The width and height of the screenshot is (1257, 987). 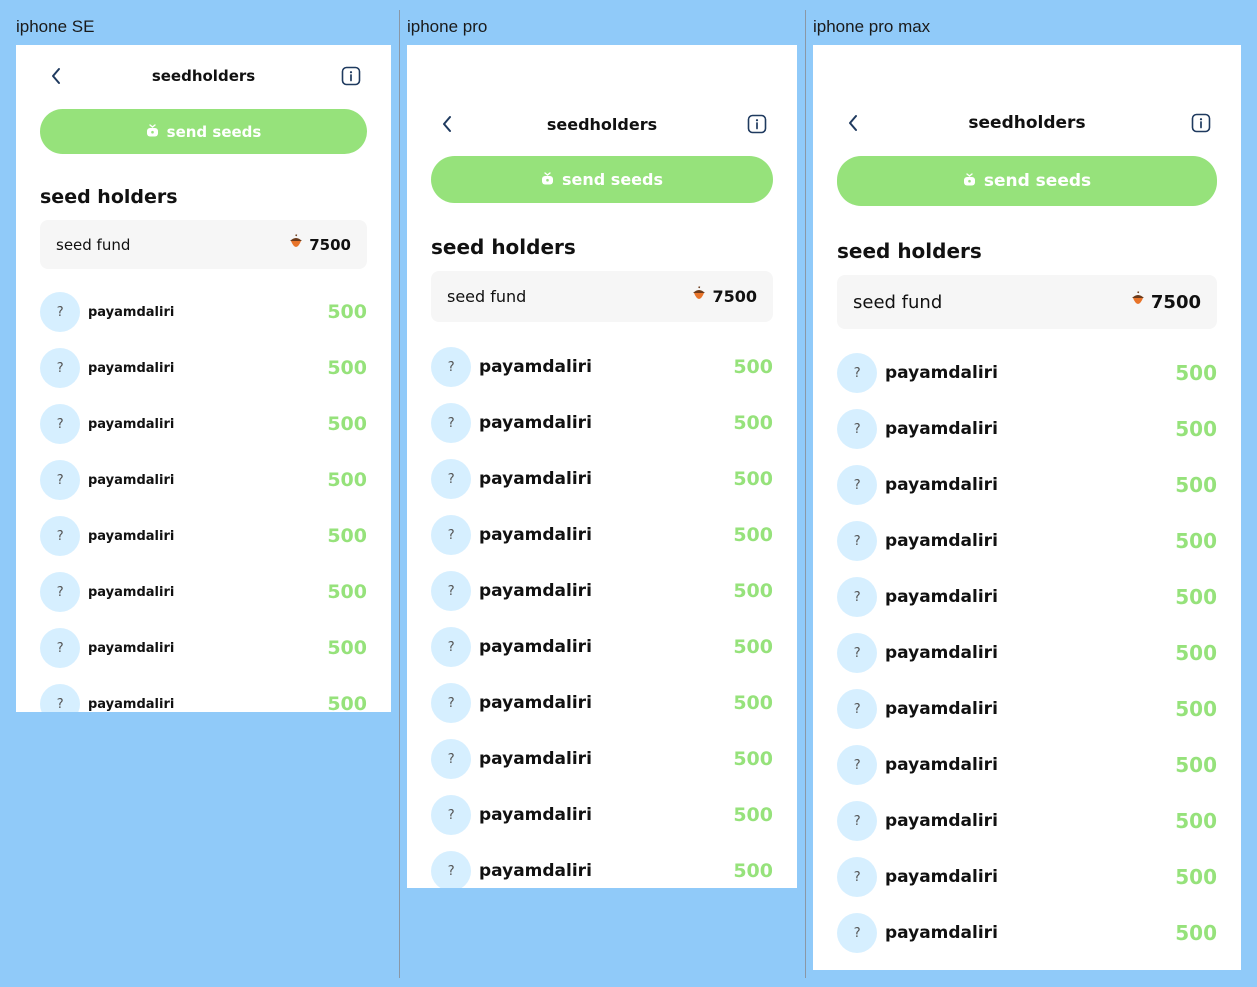 What do you see at coordinates (734, 296) in the screenshot?
I see `seed-fund-value: 7500` at bounding box center [734, 296].